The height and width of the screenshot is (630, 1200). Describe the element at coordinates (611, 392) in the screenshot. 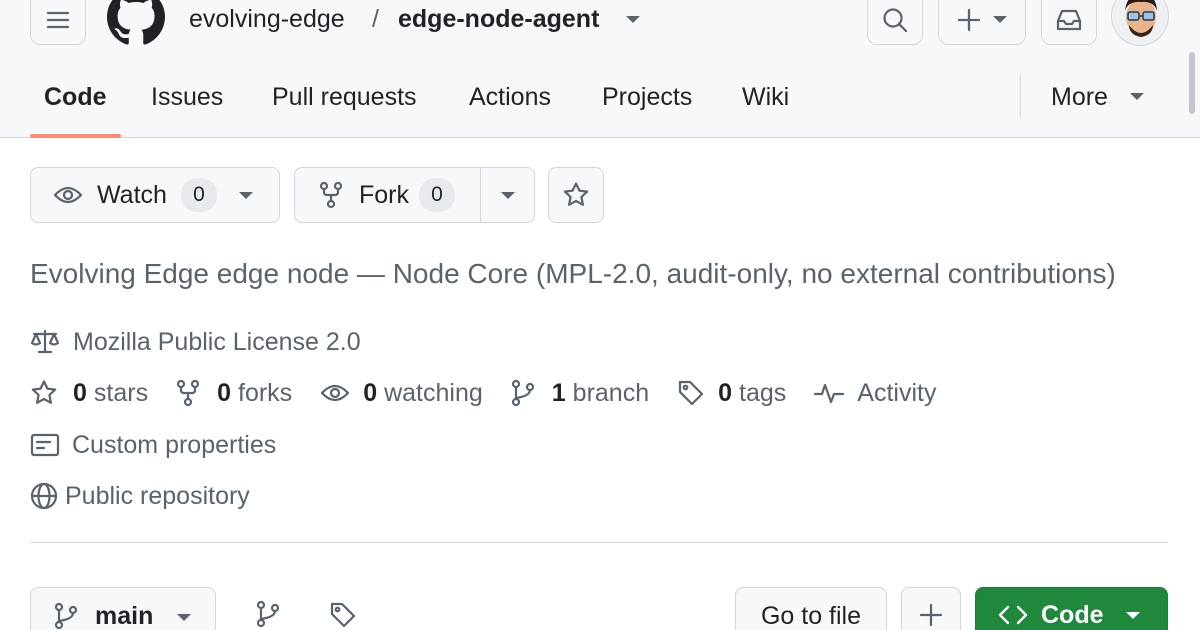

I see `branch-label: branch` at that location.